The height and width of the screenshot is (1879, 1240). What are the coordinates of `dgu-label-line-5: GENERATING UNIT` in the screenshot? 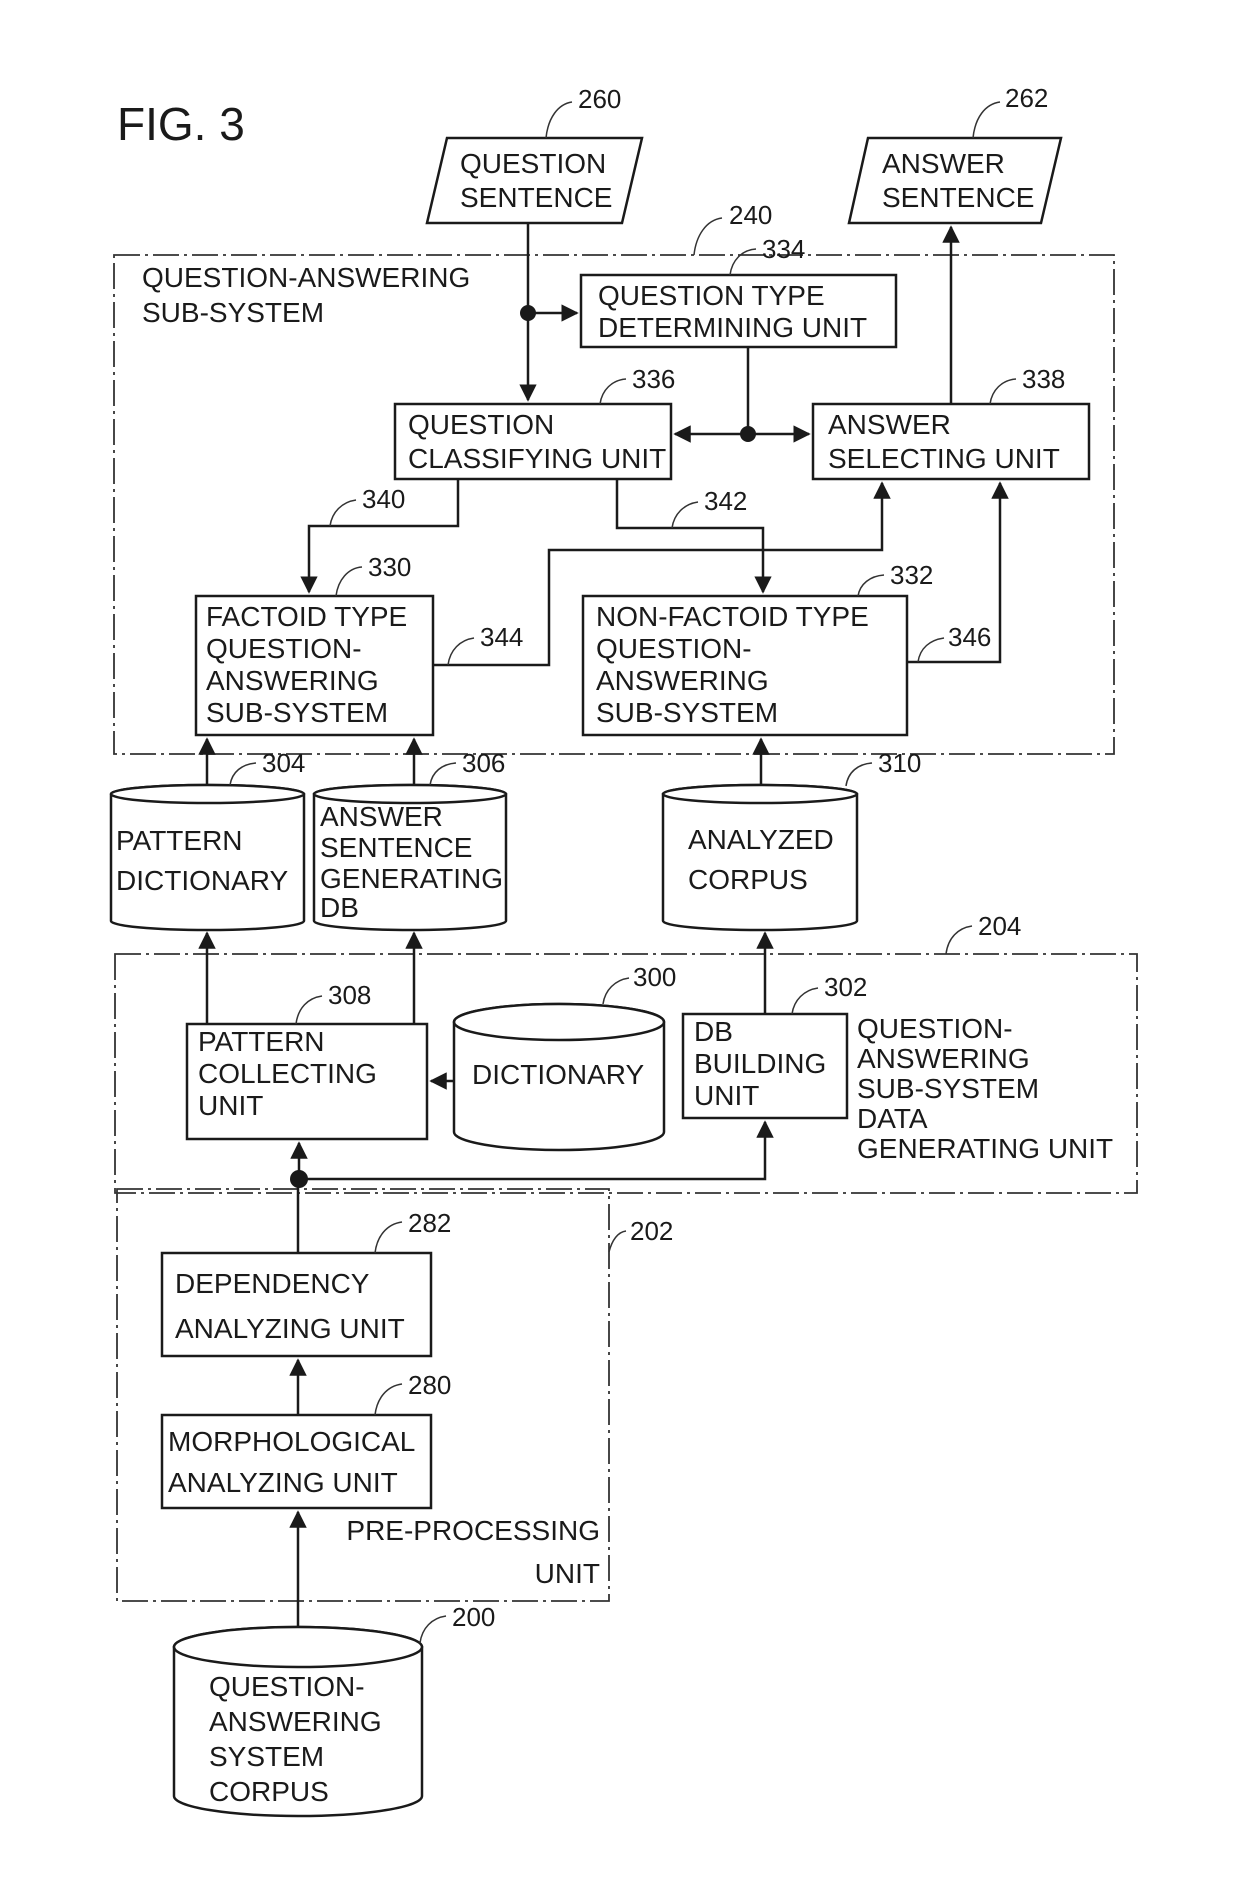 It's located at (985, 1148).